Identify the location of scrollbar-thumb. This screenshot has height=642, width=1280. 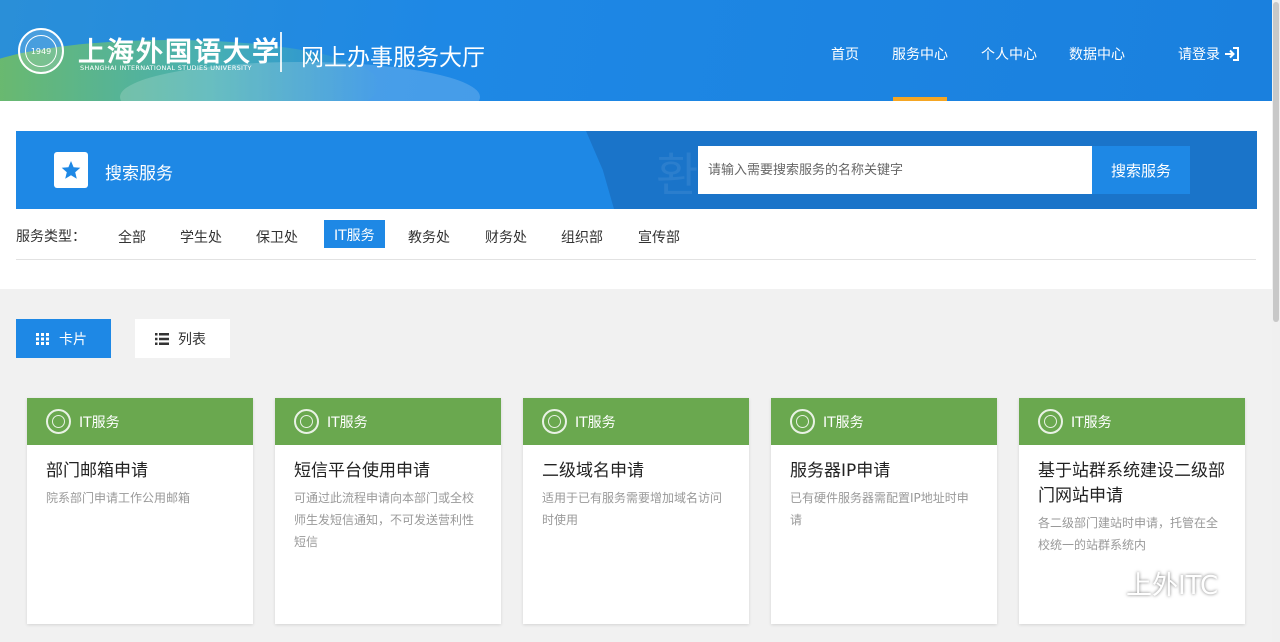
(1276, 162).